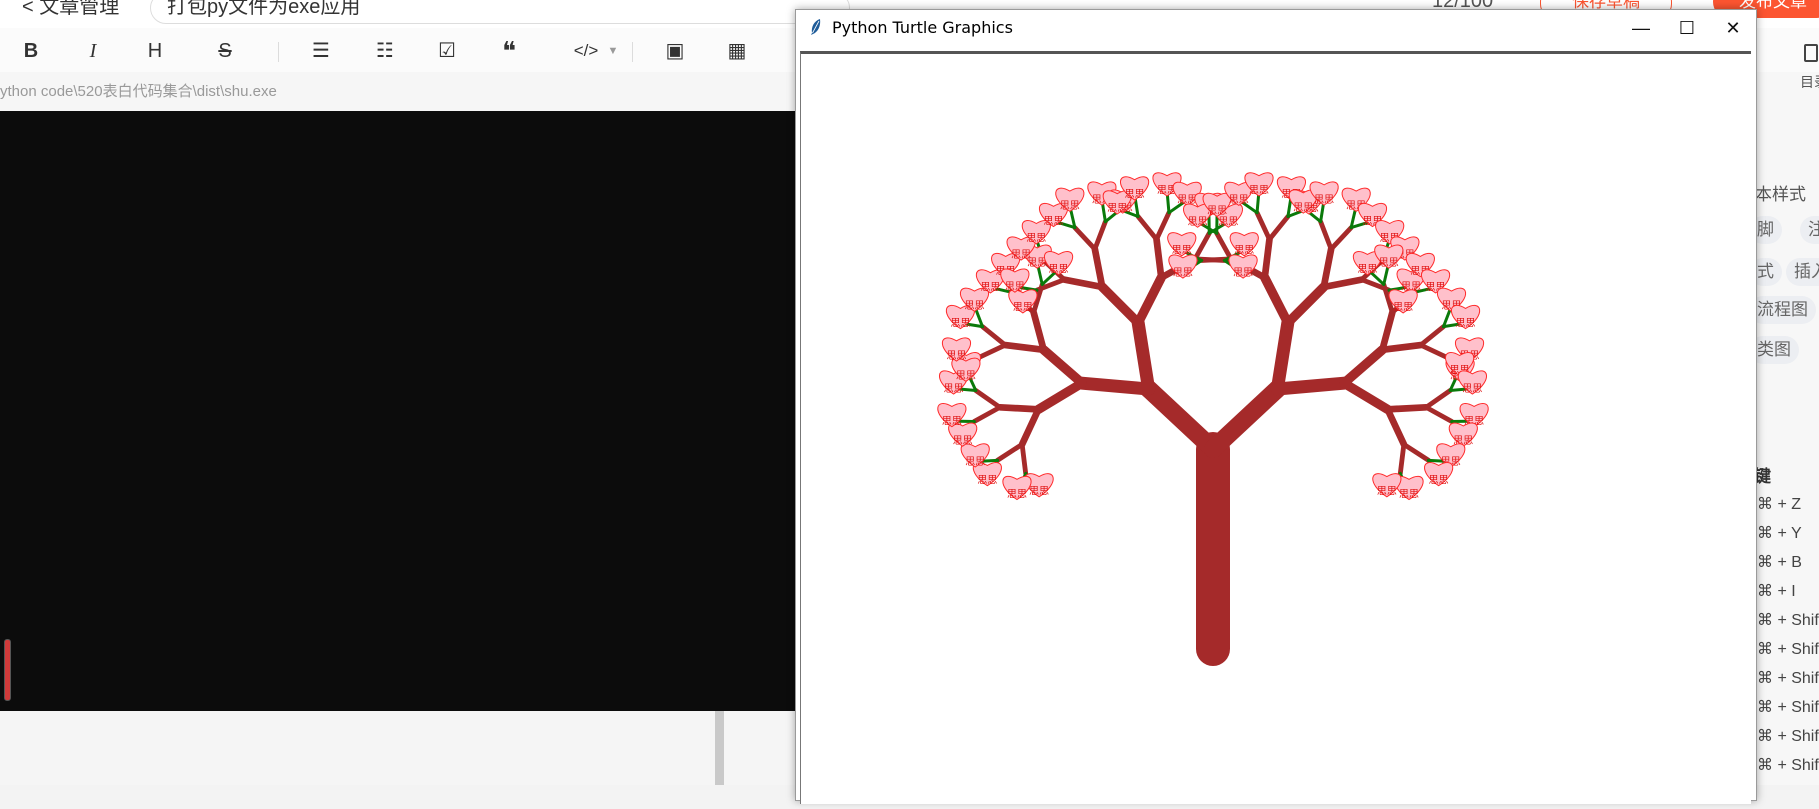 This screenshot has height=809, width=1819. What do you see at coordinates (1779, 562) in the screenshot?
I see `shortcut-item: ⌘ + B` at bounding box center [1779, 562].